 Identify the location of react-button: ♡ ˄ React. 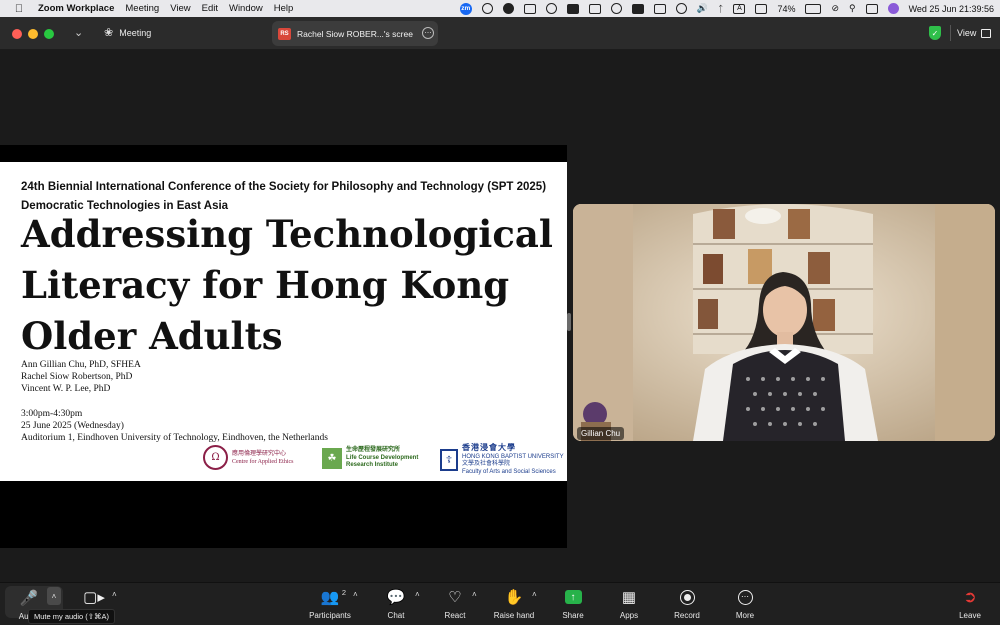
(455, 602).